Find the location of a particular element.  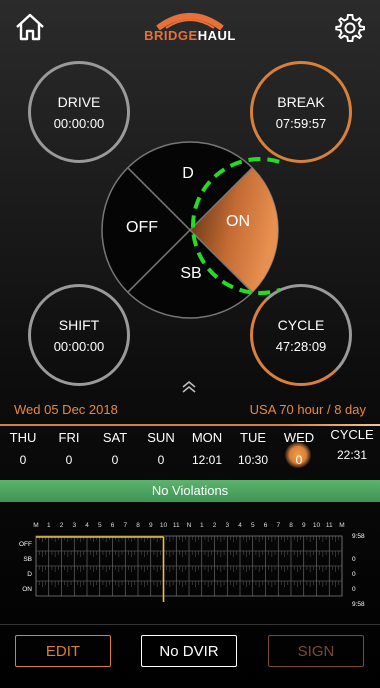

action-bar: EDIT No DVIR SIGN is located at coordinates (190, 656).